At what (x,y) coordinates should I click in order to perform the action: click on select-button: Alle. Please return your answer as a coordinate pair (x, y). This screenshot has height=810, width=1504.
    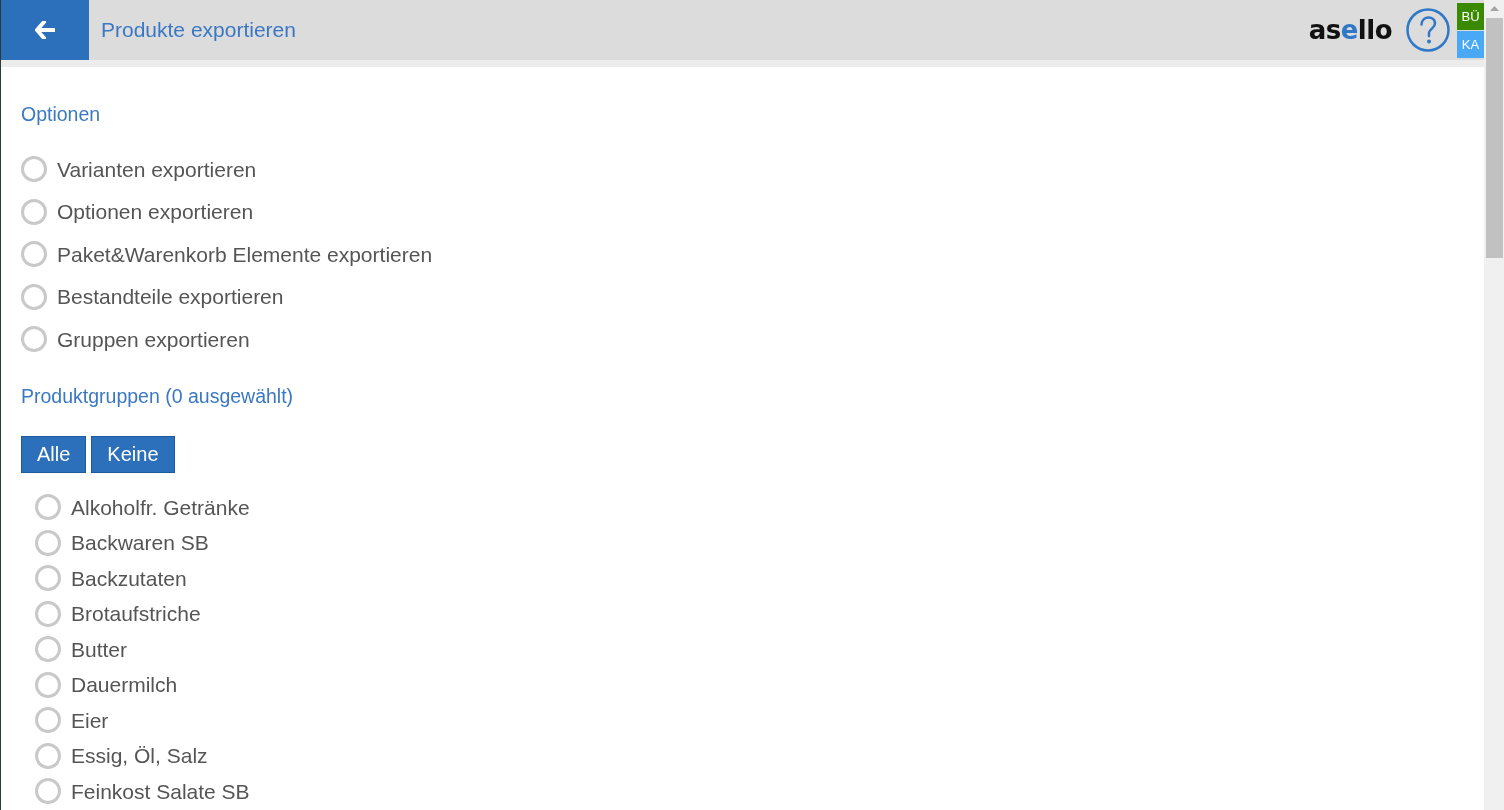
    Looking at the image, I should click on (54, 454).